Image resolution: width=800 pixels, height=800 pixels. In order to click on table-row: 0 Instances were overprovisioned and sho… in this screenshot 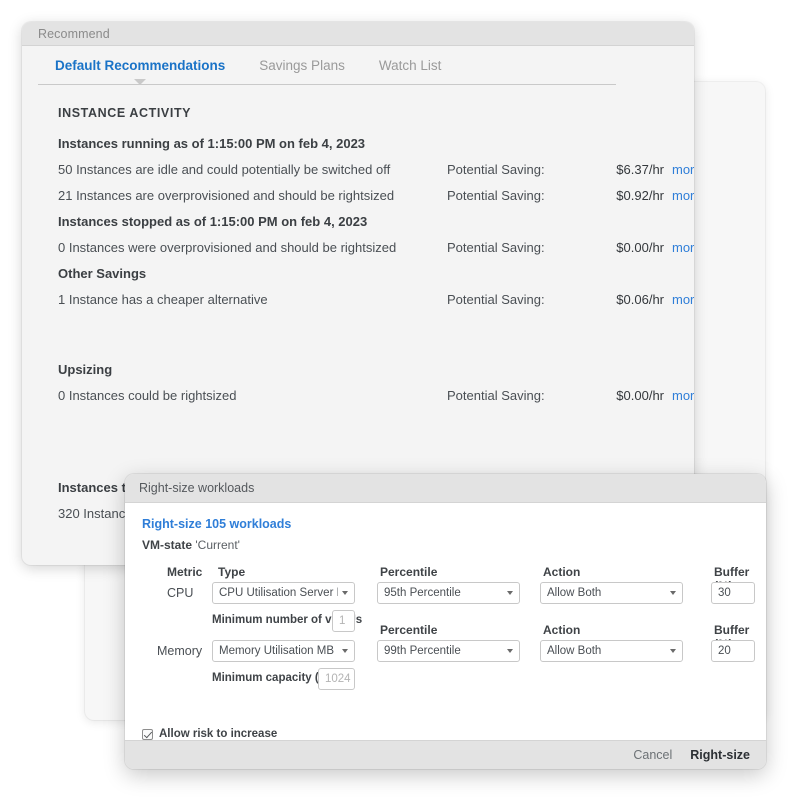, I will do `click(376, 247)`.